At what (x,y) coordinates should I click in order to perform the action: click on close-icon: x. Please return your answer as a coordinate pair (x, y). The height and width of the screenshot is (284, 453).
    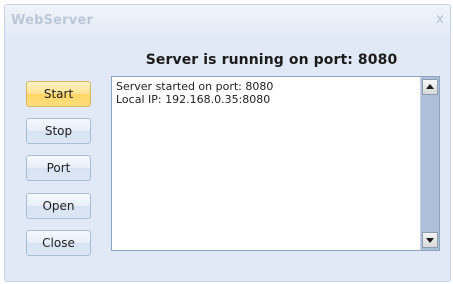
    Looking at the image, I should click on (440, 20).